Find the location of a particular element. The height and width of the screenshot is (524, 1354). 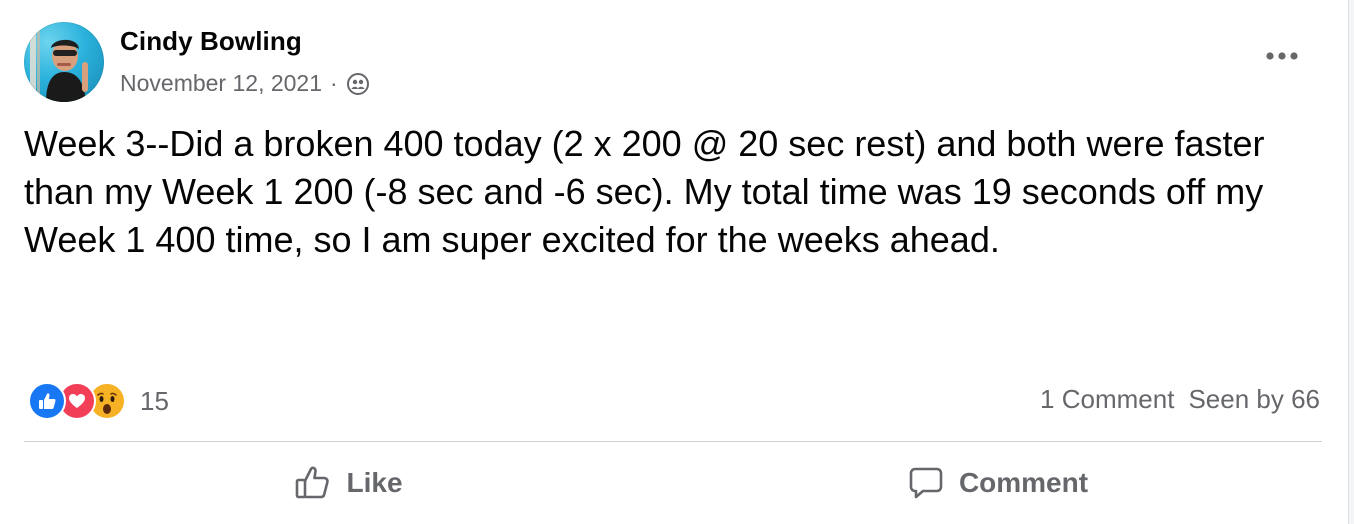

thumbs-up-icon is located at coordinates (313, 482).